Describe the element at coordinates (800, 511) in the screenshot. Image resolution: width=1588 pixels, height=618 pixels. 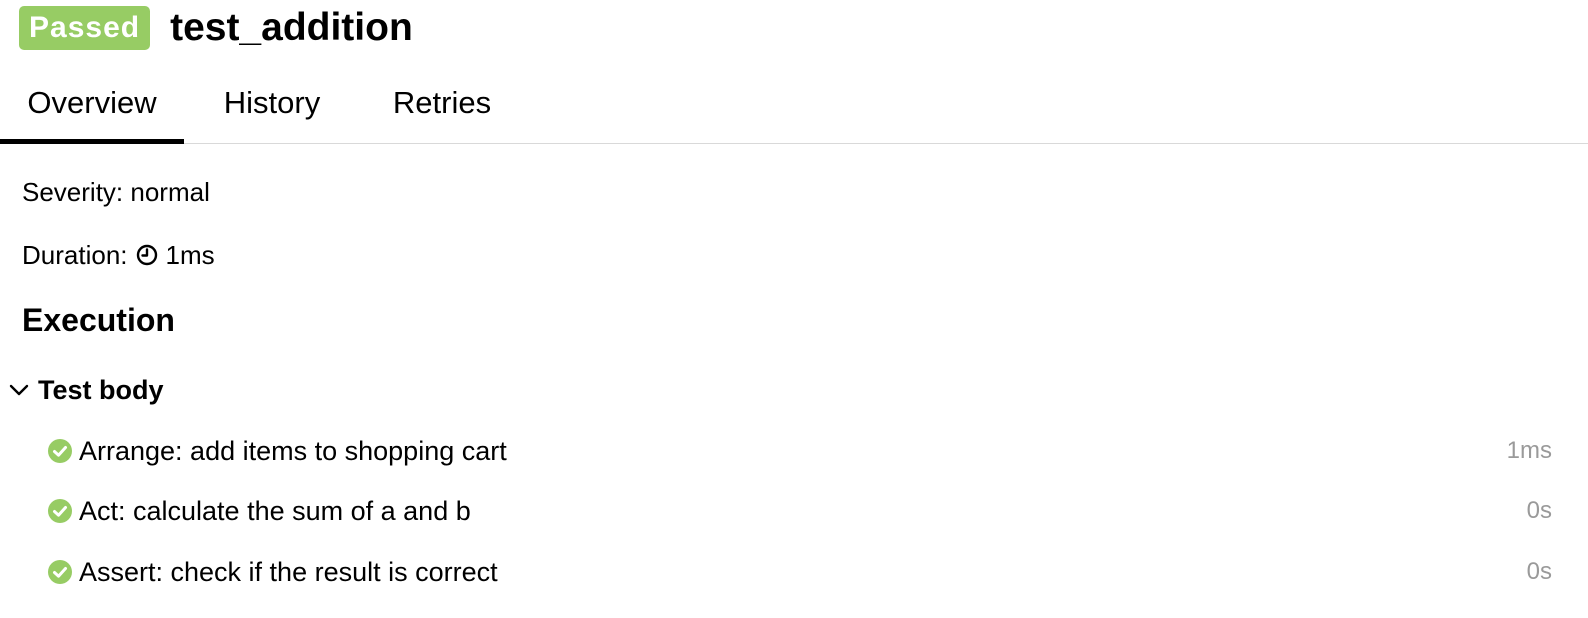
I see `step-row: Act: calculate the sum of a and b 0s` at that location.